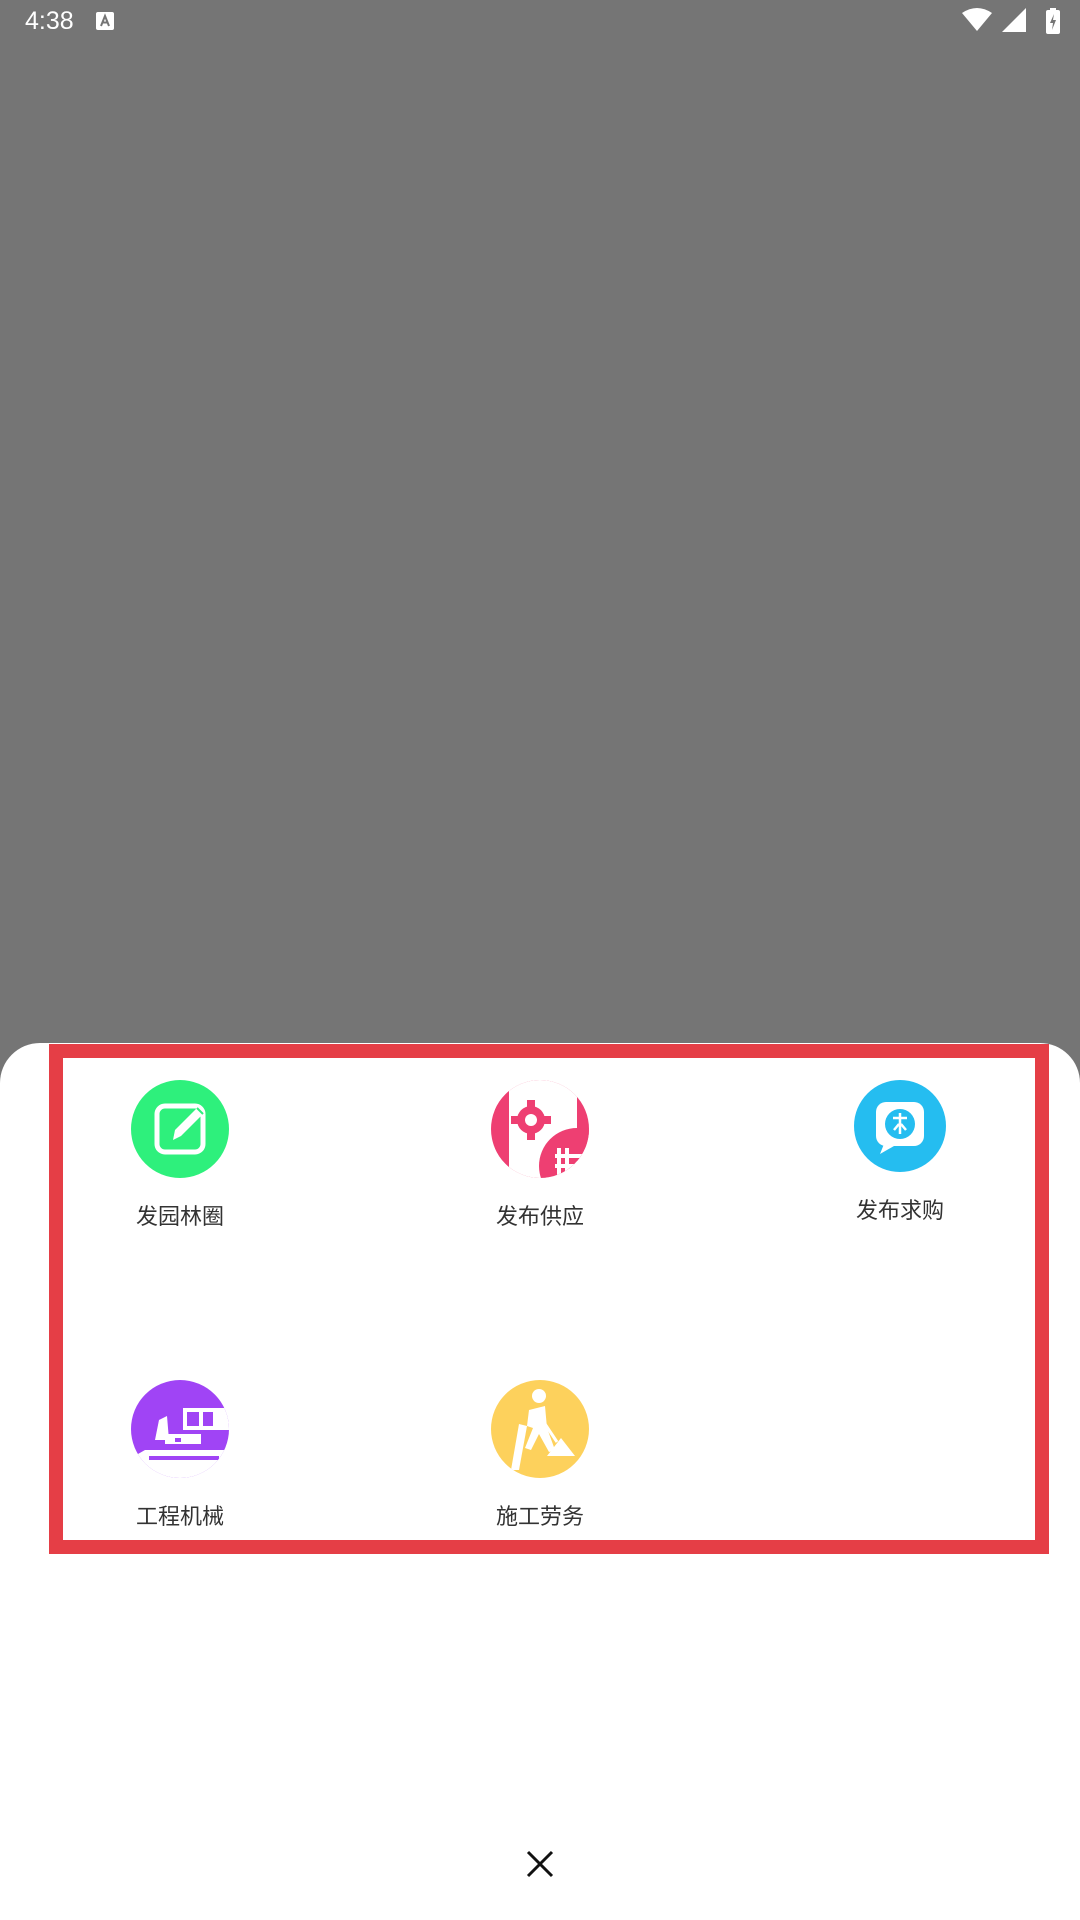 The width and height of the screenshot is (1080, 1920). Describe the element at coordinates (49, 21) in the screenshot. I see `status-time: 4:38` at that location.